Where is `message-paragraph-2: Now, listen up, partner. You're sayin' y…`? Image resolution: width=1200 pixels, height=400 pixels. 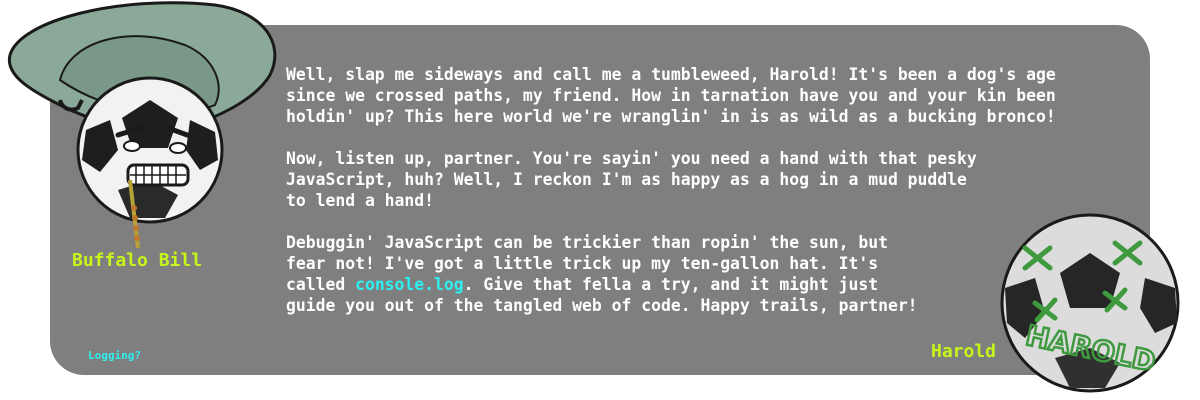 message-paragraph-2: Now, listen up, partner. You're sayin' y… is located at coordinates (631, 179).